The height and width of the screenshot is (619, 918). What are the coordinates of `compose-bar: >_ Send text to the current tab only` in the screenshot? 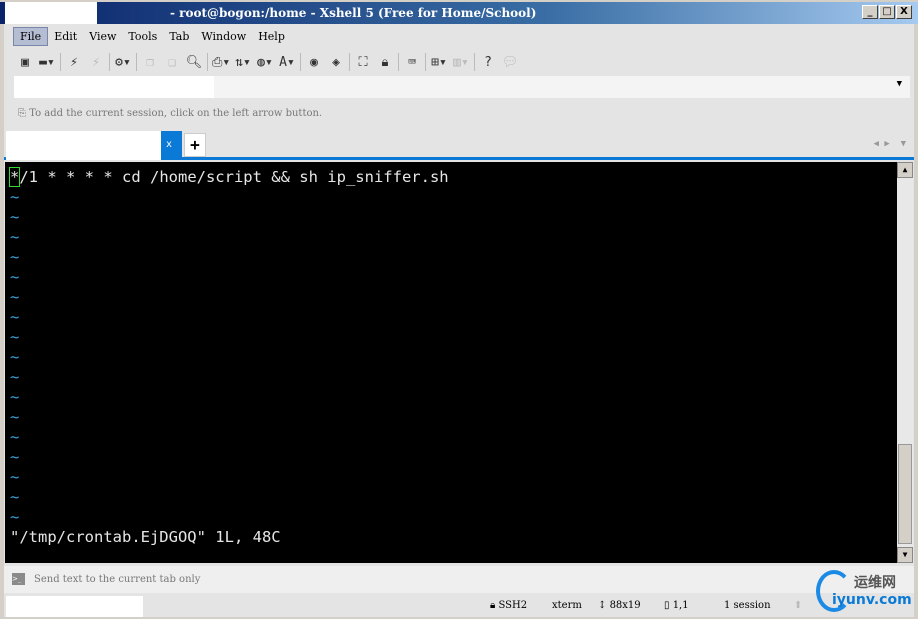 It's located at (459, 579).